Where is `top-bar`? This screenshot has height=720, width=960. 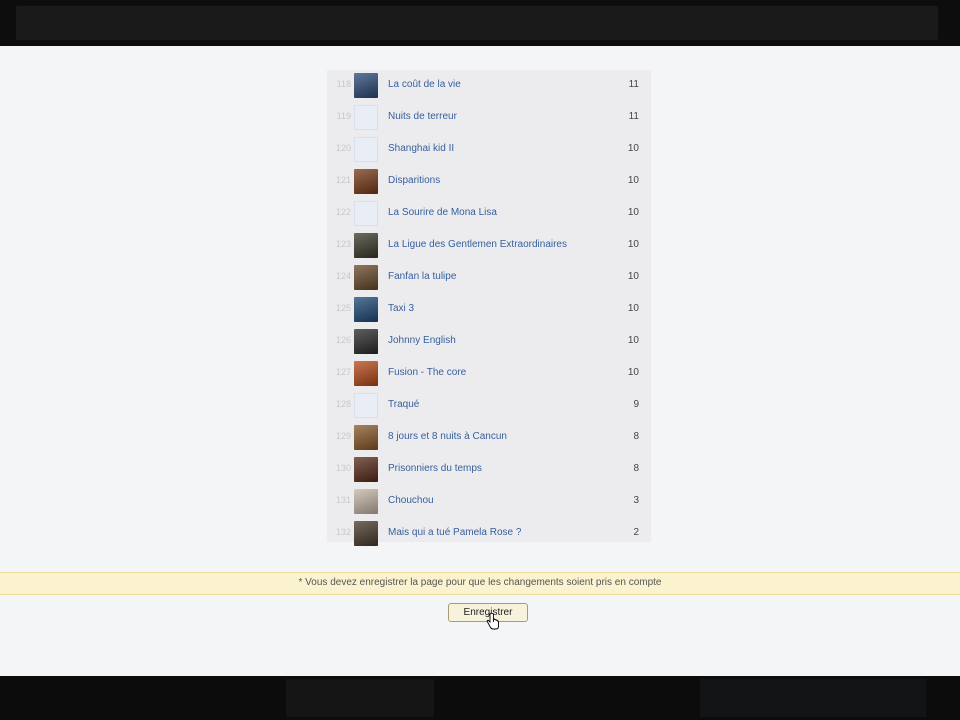
top-bar is located at coordinates (480, 23).